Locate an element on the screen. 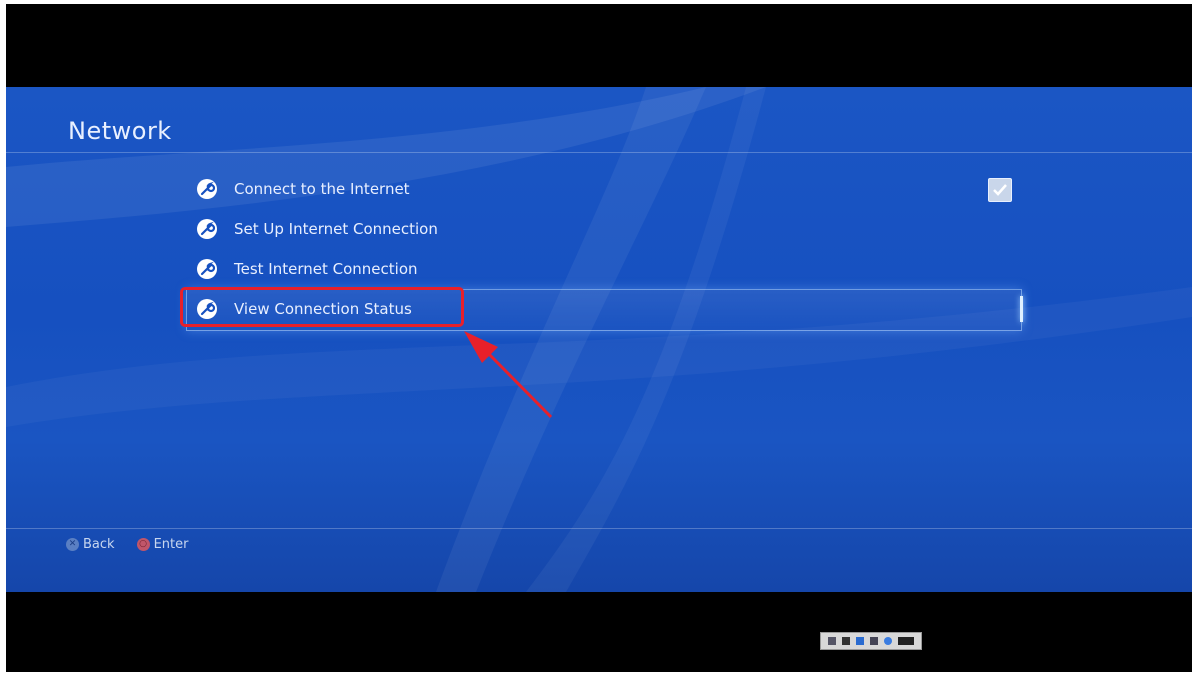  system-tray is located at coordinates (871, 641).